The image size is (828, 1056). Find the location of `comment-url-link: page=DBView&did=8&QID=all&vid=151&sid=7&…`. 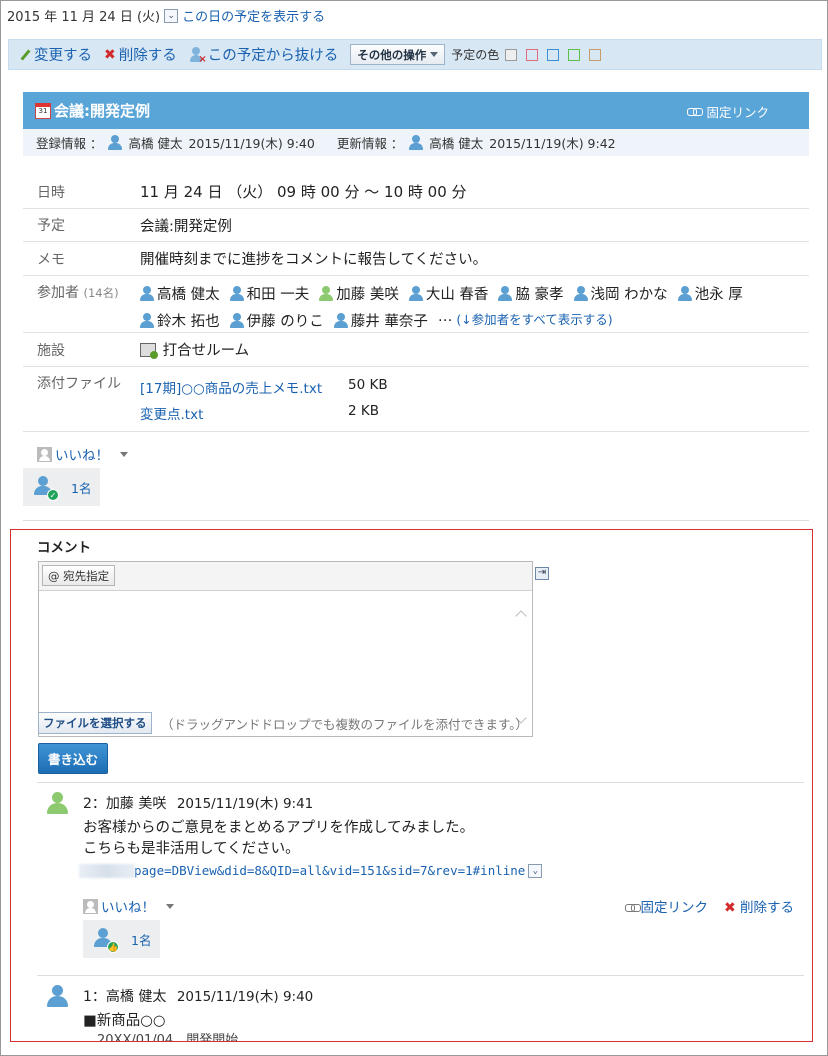

comment-url-link: page=DBView&did=8&QID=all&vid=151&sid=7&… is located at coordinates (329, 870).